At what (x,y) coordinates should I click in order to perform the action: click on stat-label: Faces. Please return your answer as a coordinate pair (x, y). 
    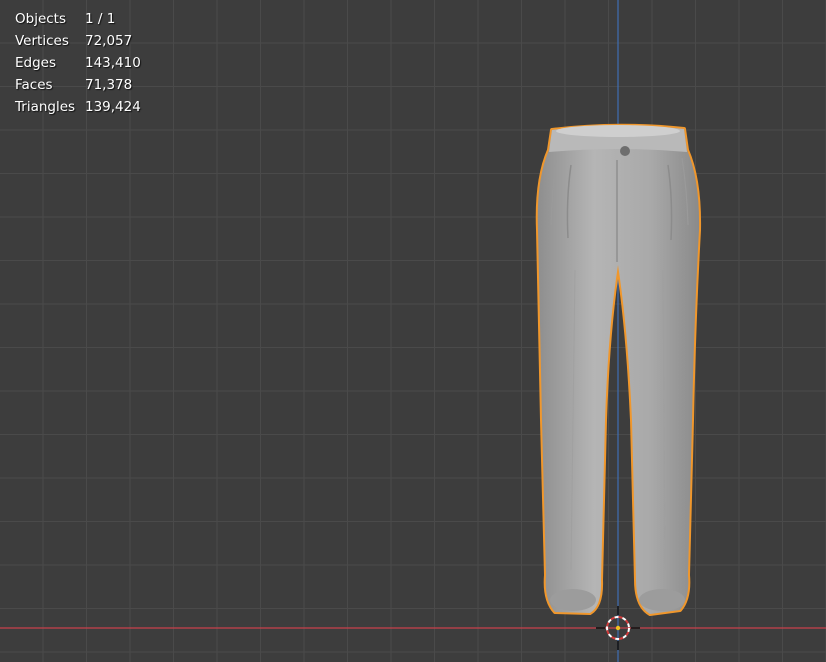
    Looking at the image, I should click on (34, 85).